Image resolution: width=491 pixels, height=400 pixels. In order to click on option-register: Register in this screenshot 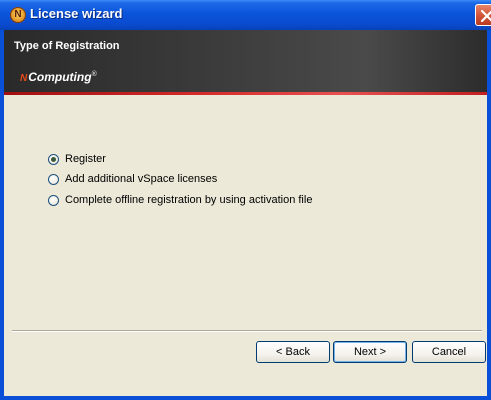, I will do `click(77, 159)`.